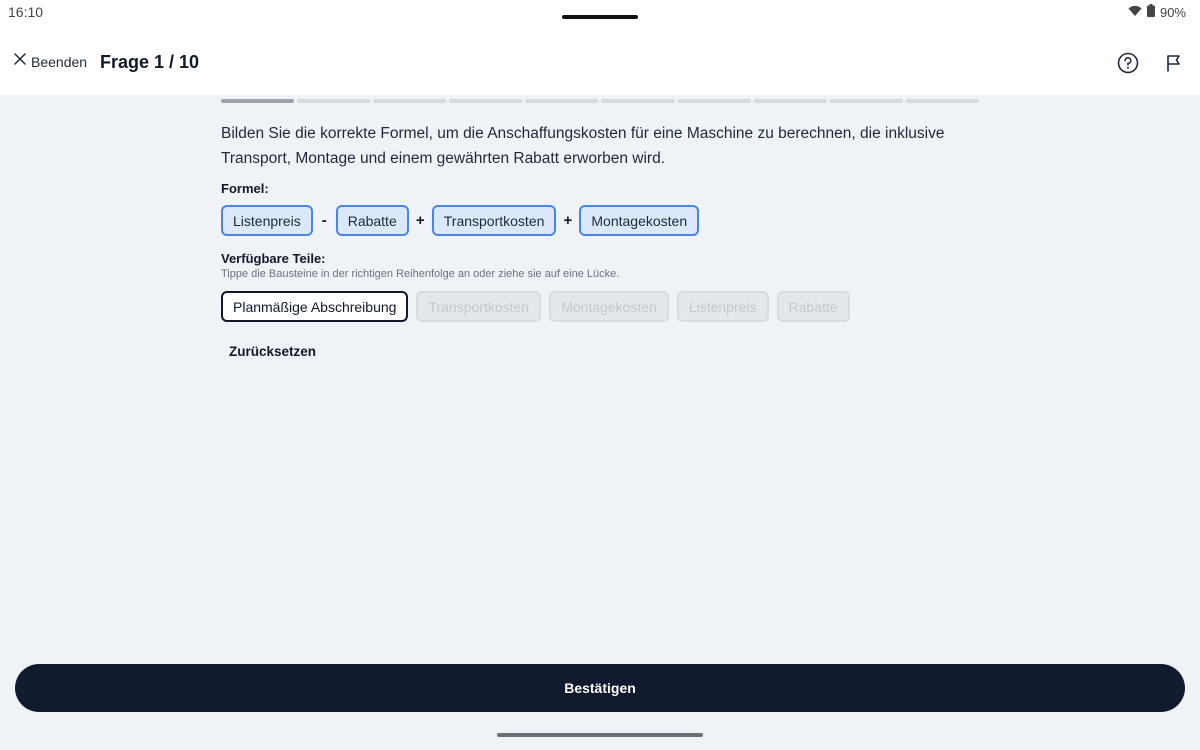 This screenshot has height=750, width=1200. I want to click on battery-percent: 90%, so click(1172, 12).